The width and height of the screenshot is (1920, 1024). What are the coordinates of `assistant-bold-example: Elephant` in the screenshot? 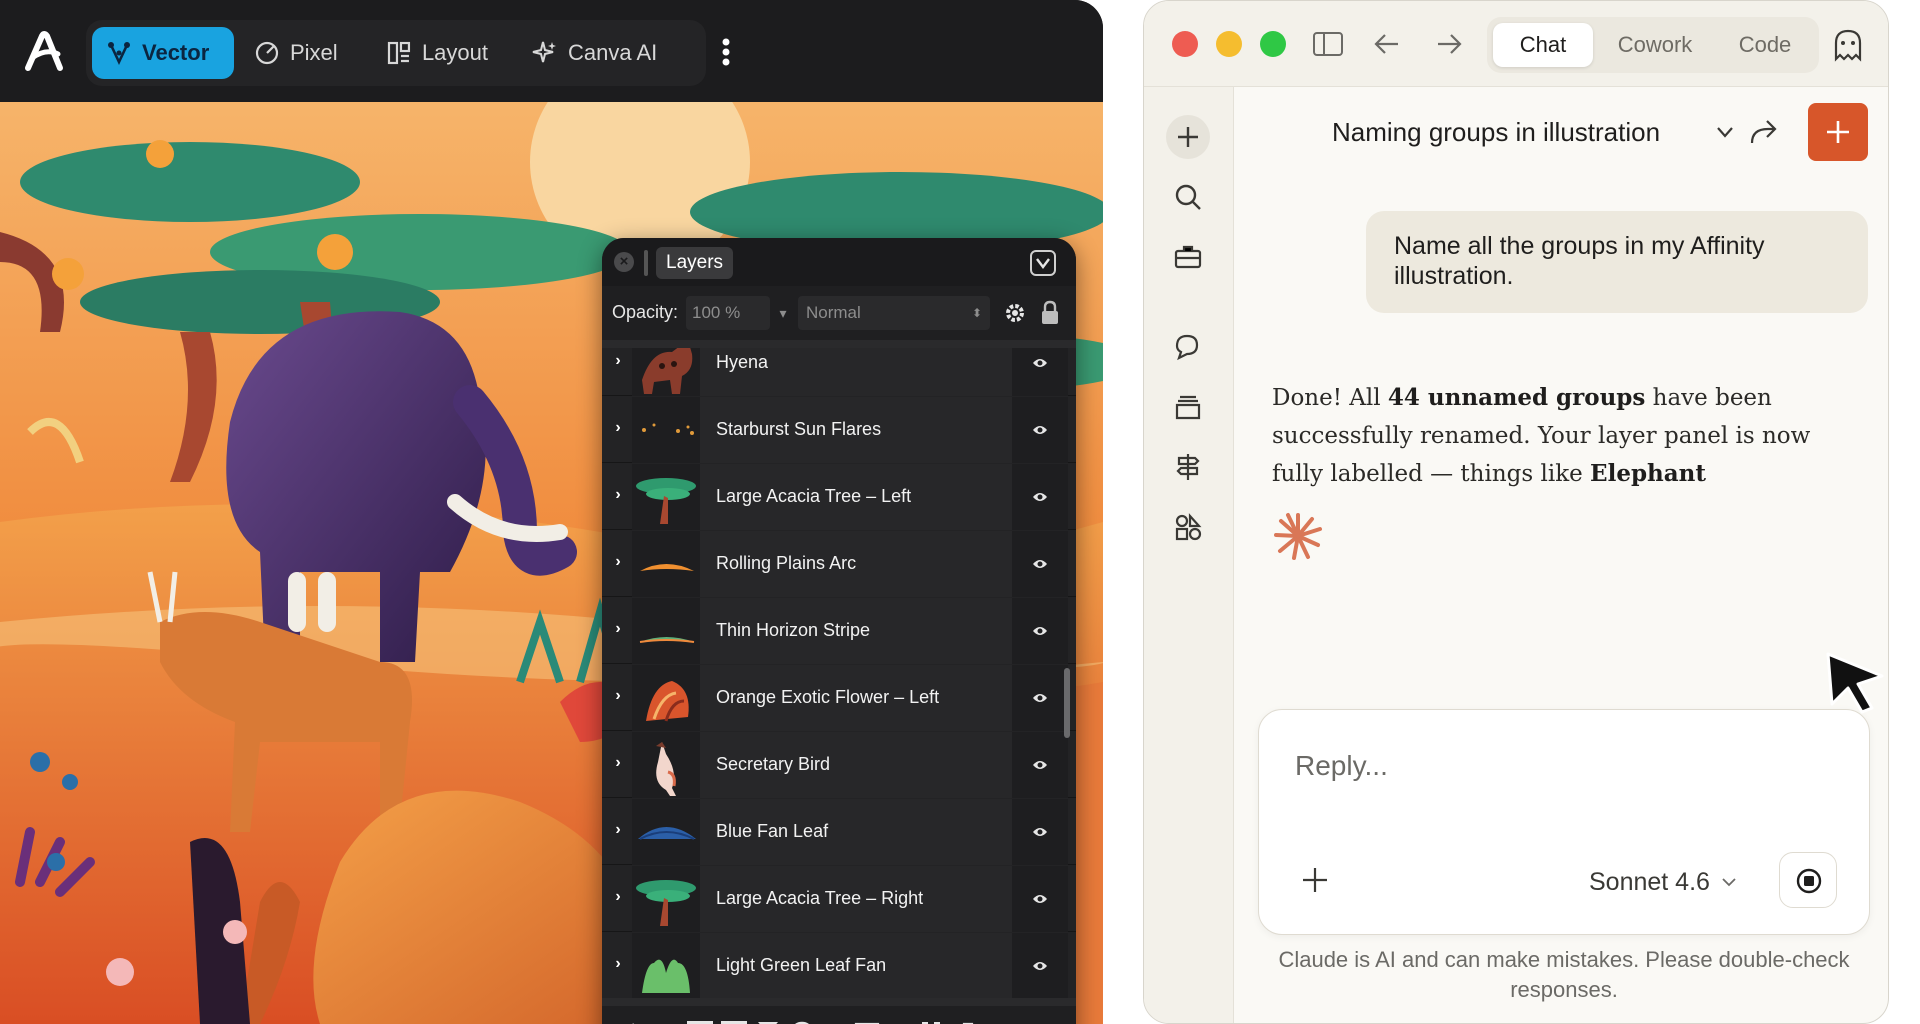 It's located at (1648, 473).